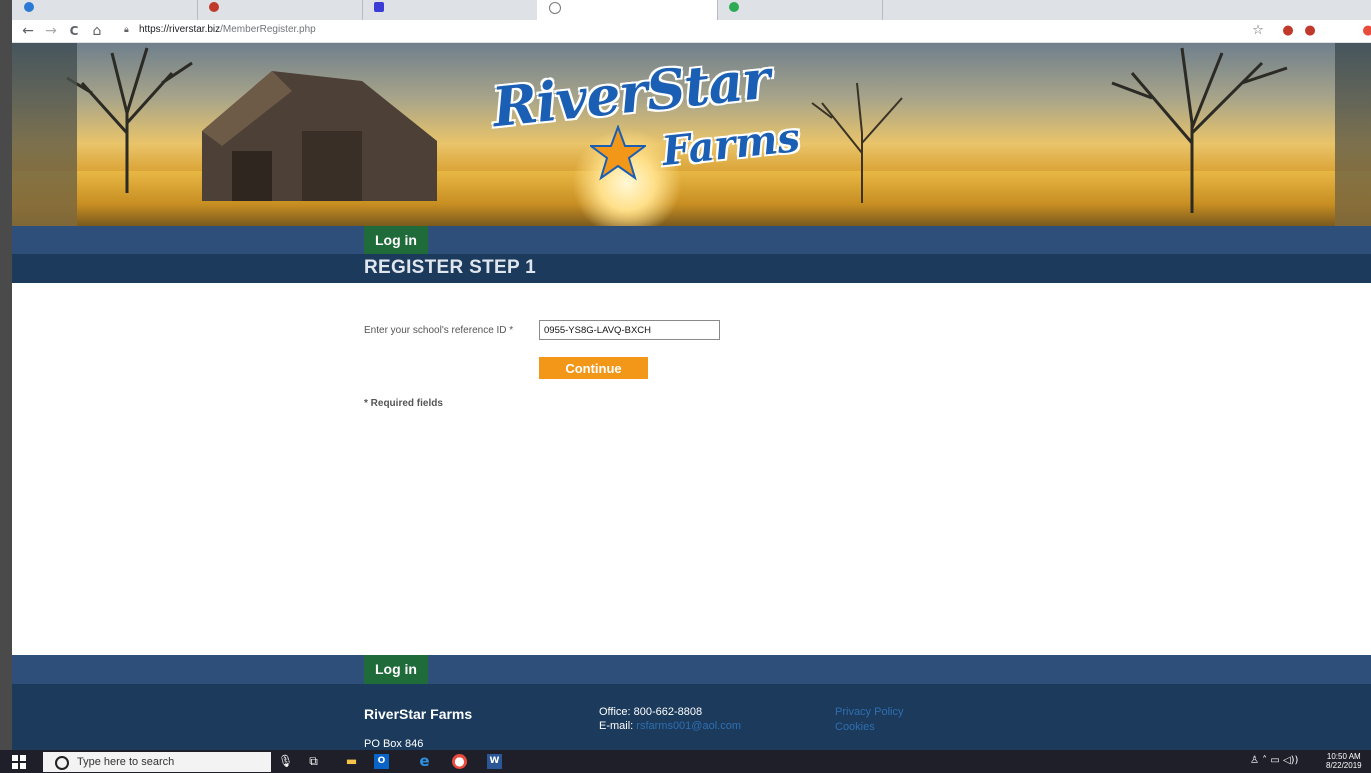 The width and height of the screenshot is (1371, 773). What do you see at coordinates (731, 144) in the screenshot?
I see `logo-farms-text: Farms` at bounding box center [731, 144].